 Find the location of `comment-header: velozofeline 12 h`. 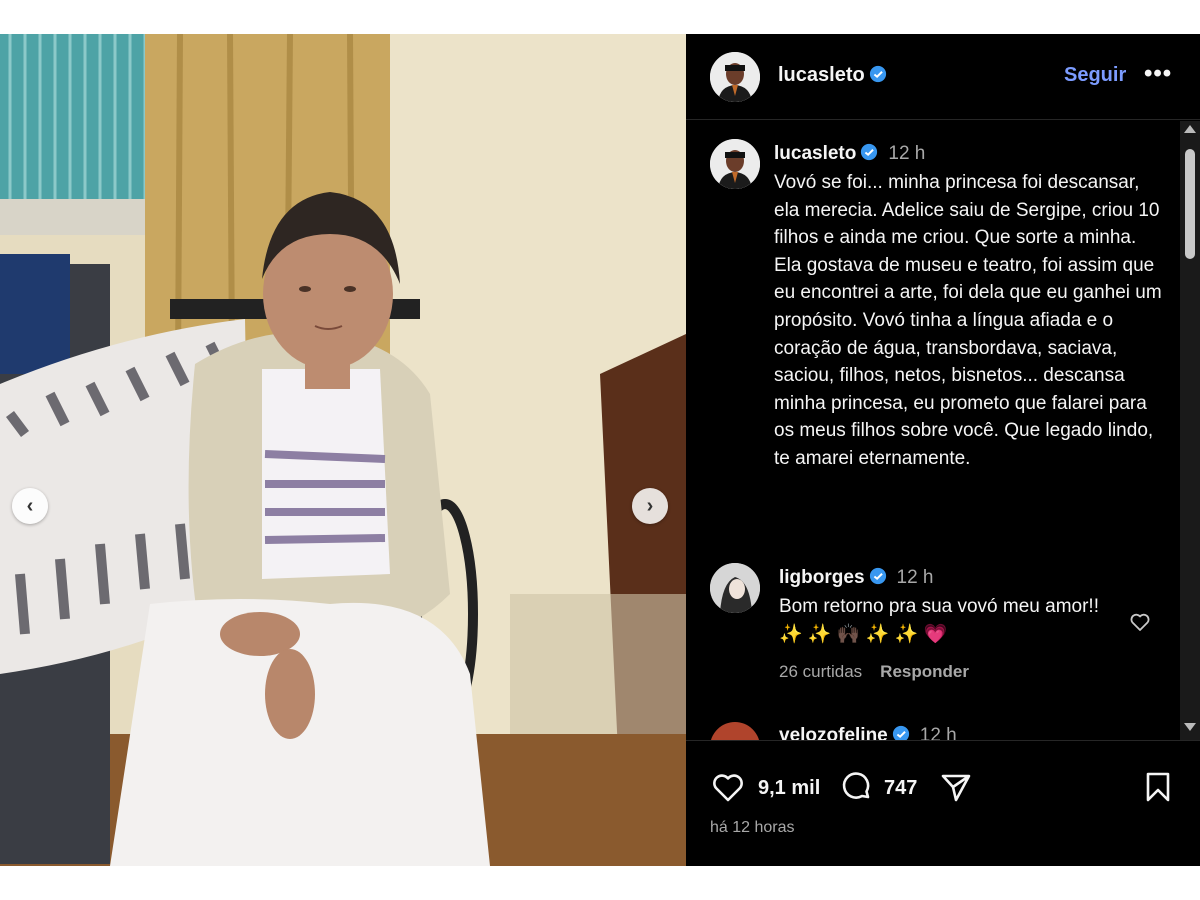

comment-header: velozofeline 12 h is located at coordinates (868, 732).